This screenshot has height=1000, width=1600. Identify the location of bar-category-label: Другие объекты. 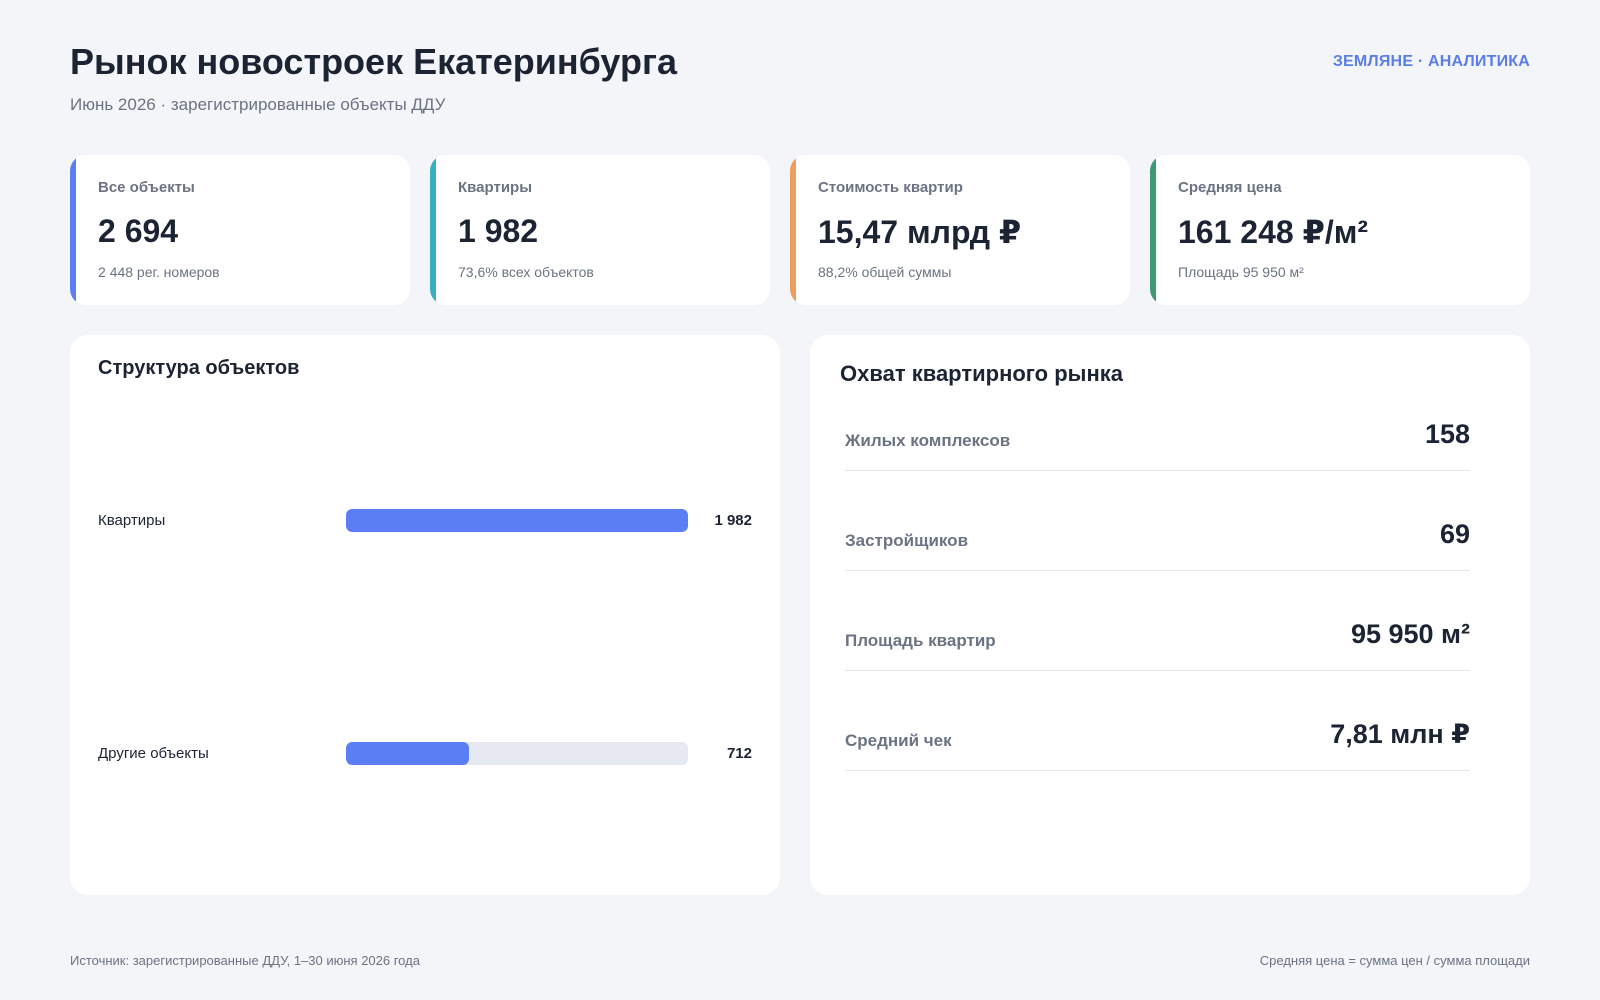
(153, 753).